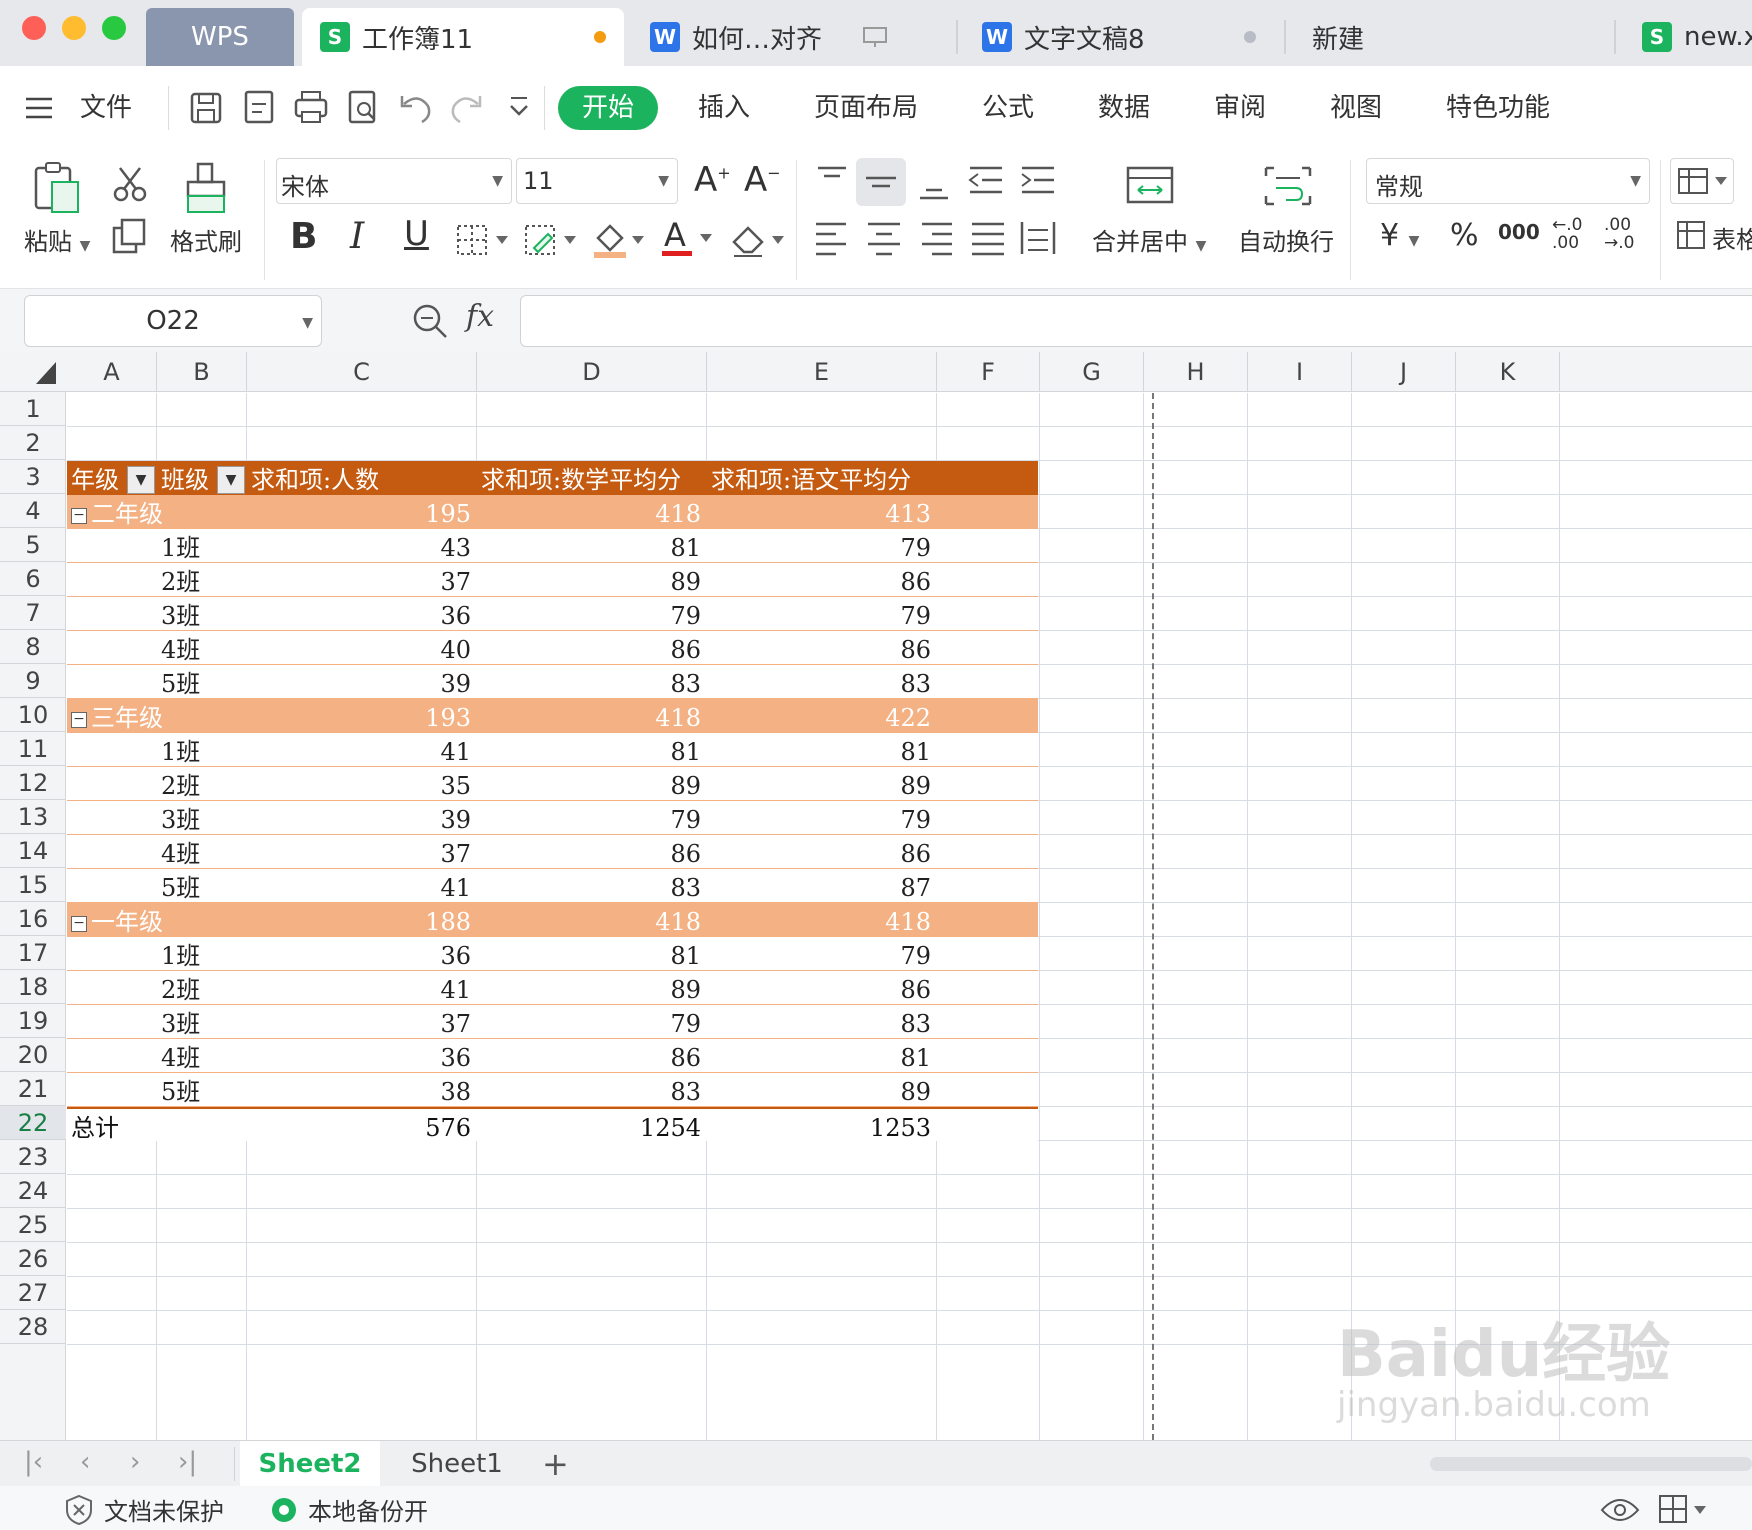 The width and height of the screenshot is (1752, 1530). I want to click on row-header-13: 13, so click(33, 817).